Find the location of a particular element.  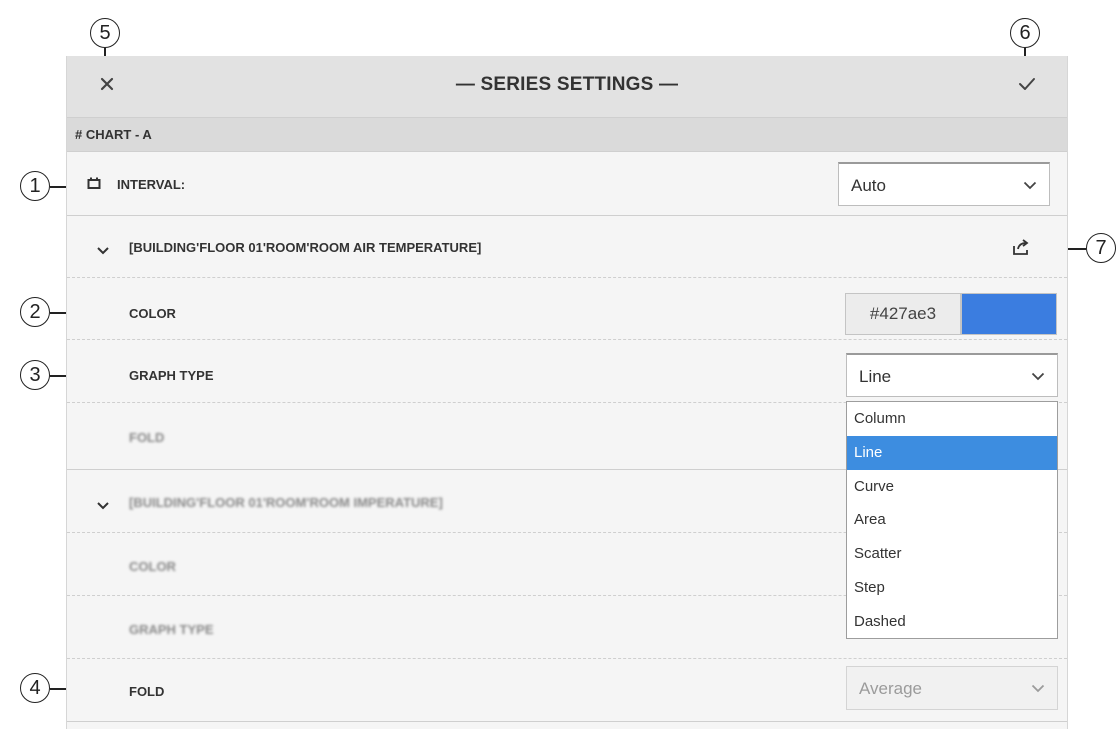

series-1-color-label: COLOR is located at coordinates (152, 313).